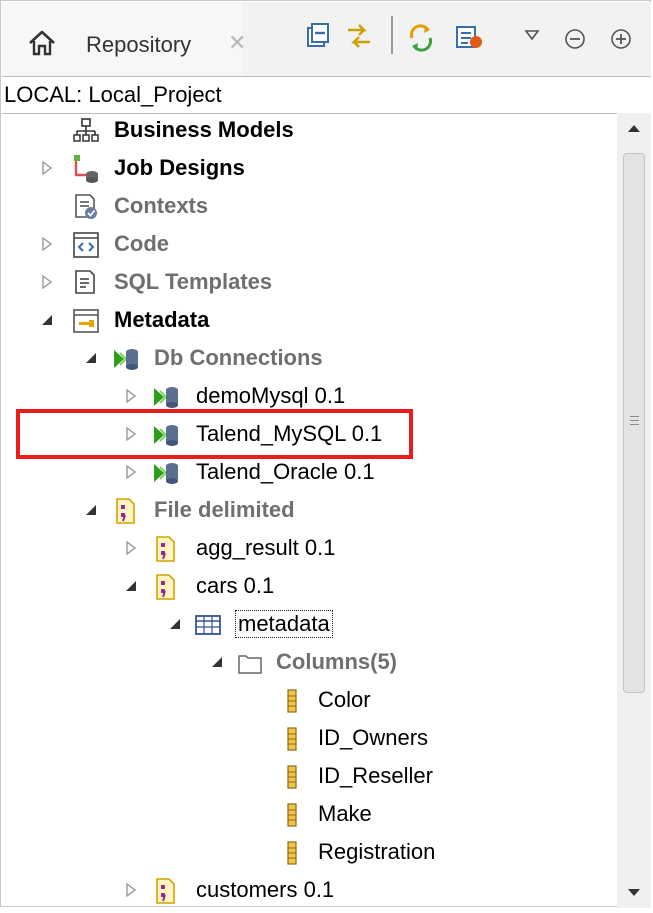 The width and height of the screenshot is (653, 913). I want to click on tree-item-label: Metadata, so click(162, 319).